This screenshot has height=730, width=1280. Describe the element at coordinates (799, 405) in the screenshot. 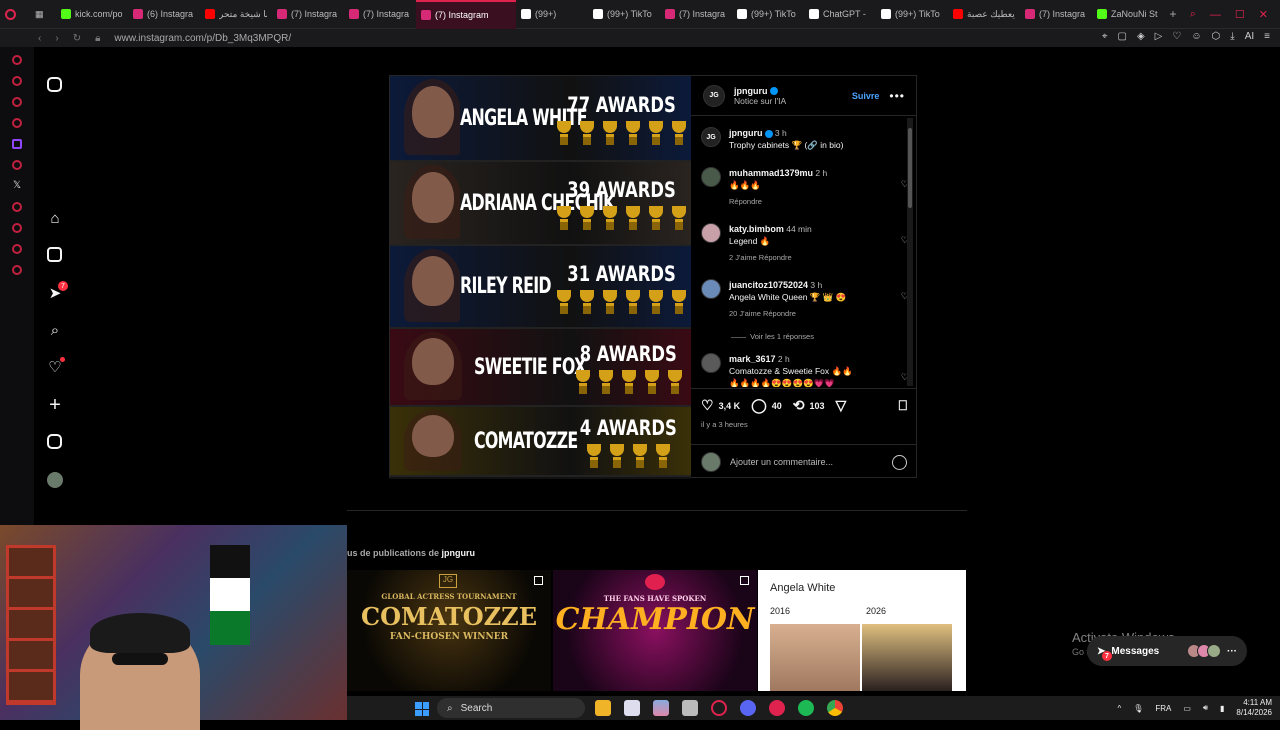

I see `repost-icon: ⟲` at that location.